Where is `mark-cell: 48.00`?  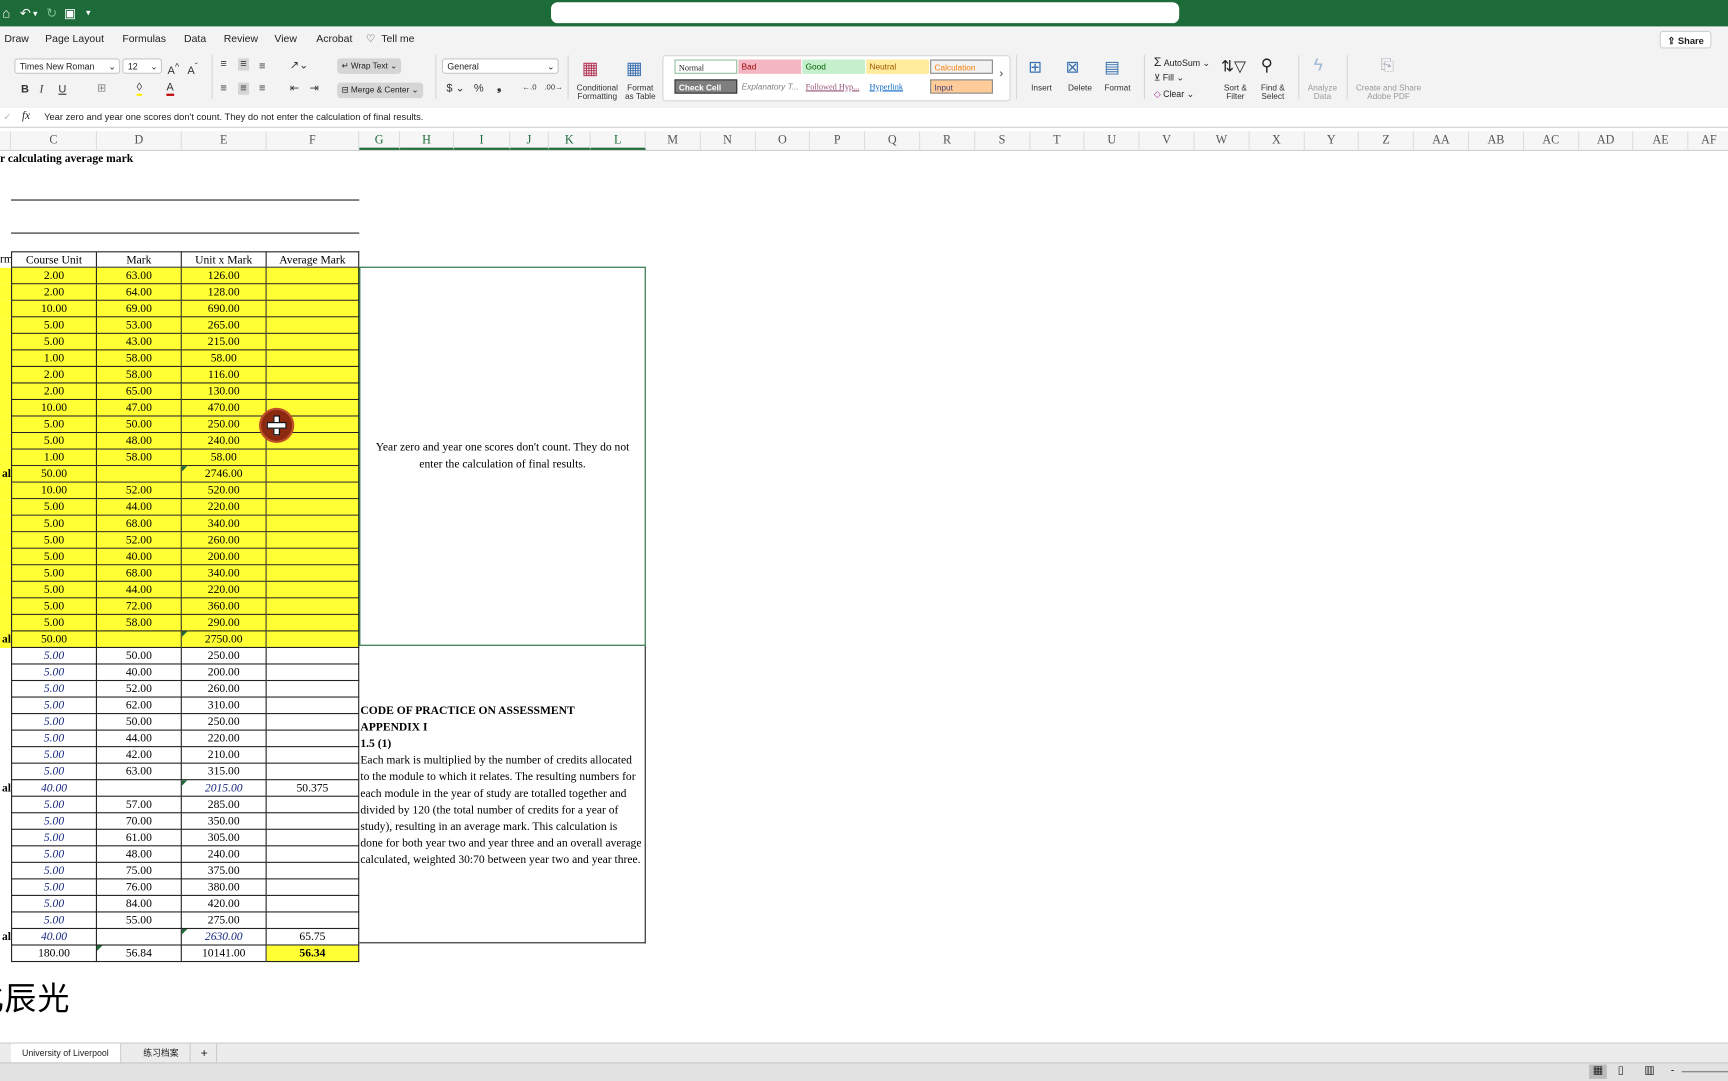 mark-cell: 48.00 is located at coordinates (139, 441).